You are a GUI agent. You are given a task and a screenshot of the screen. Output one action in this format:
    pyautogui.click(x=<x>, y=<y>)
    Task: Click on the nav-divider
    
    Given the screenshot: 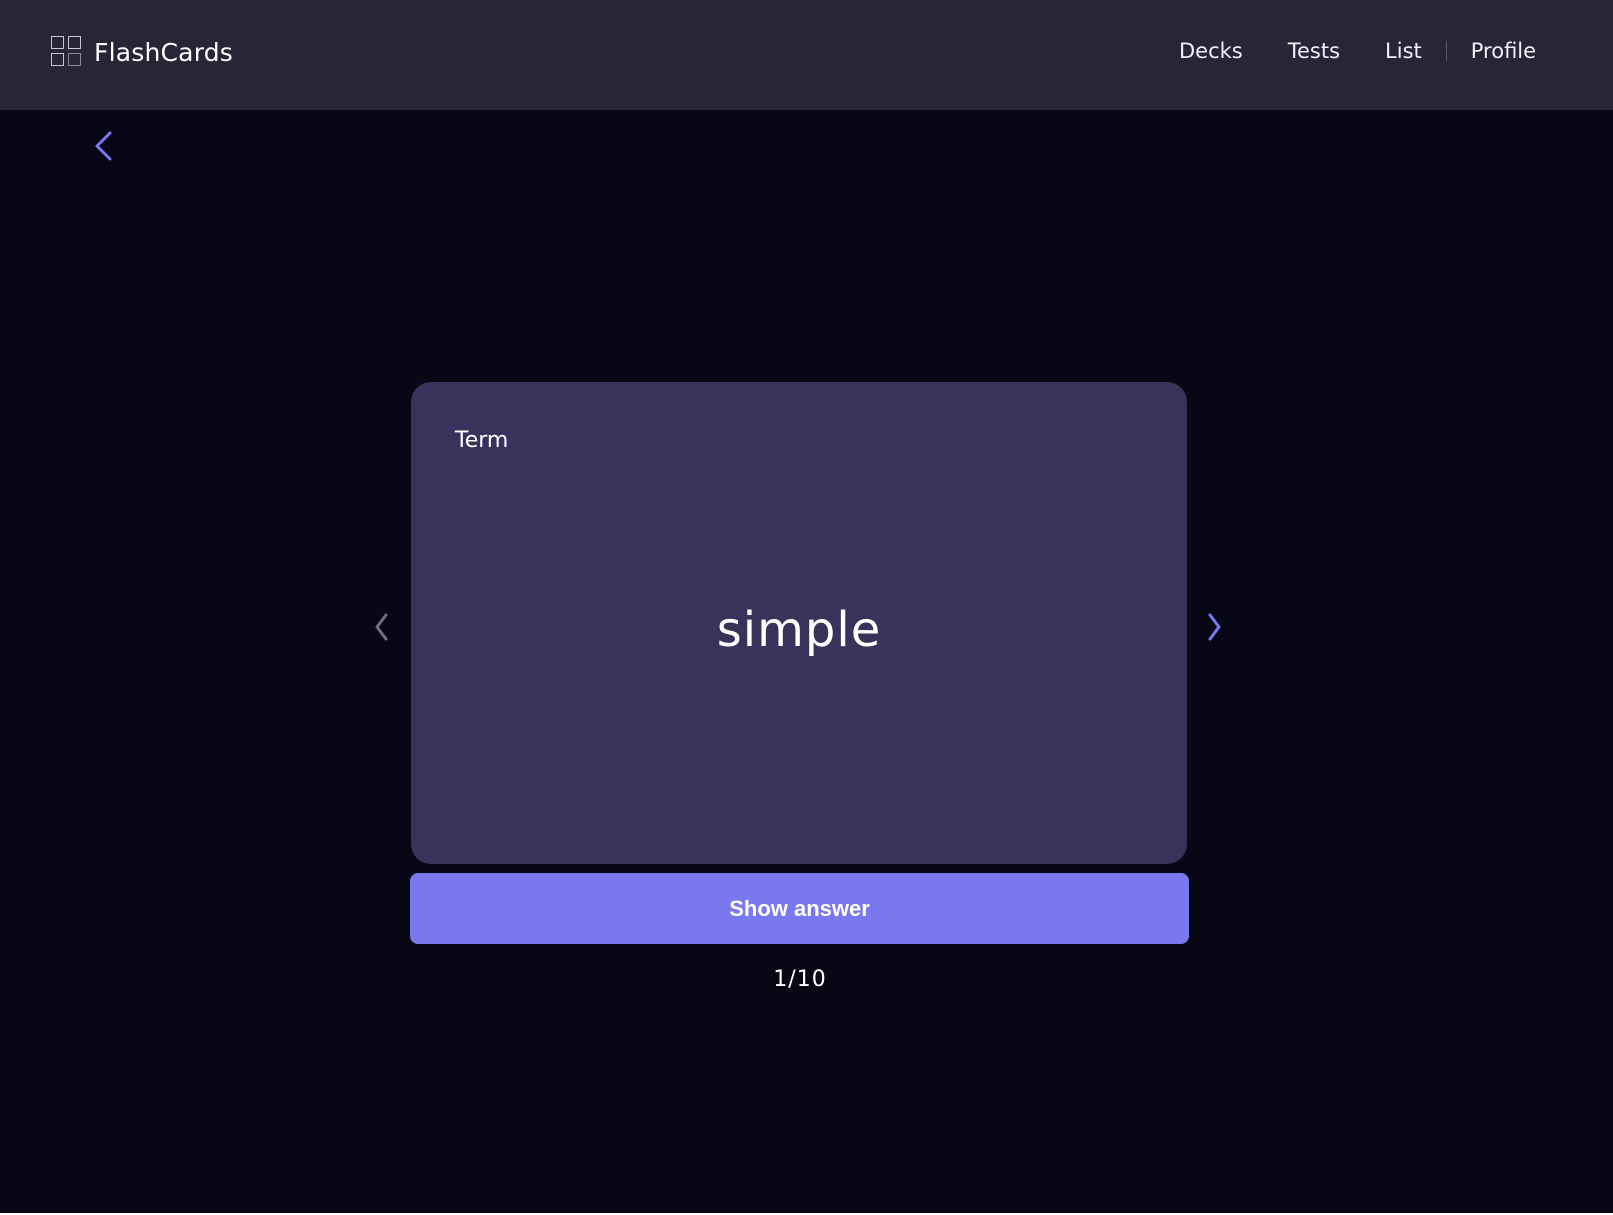 What is the action you would take?
    pyautogui.click(x=1446, y=51)
    